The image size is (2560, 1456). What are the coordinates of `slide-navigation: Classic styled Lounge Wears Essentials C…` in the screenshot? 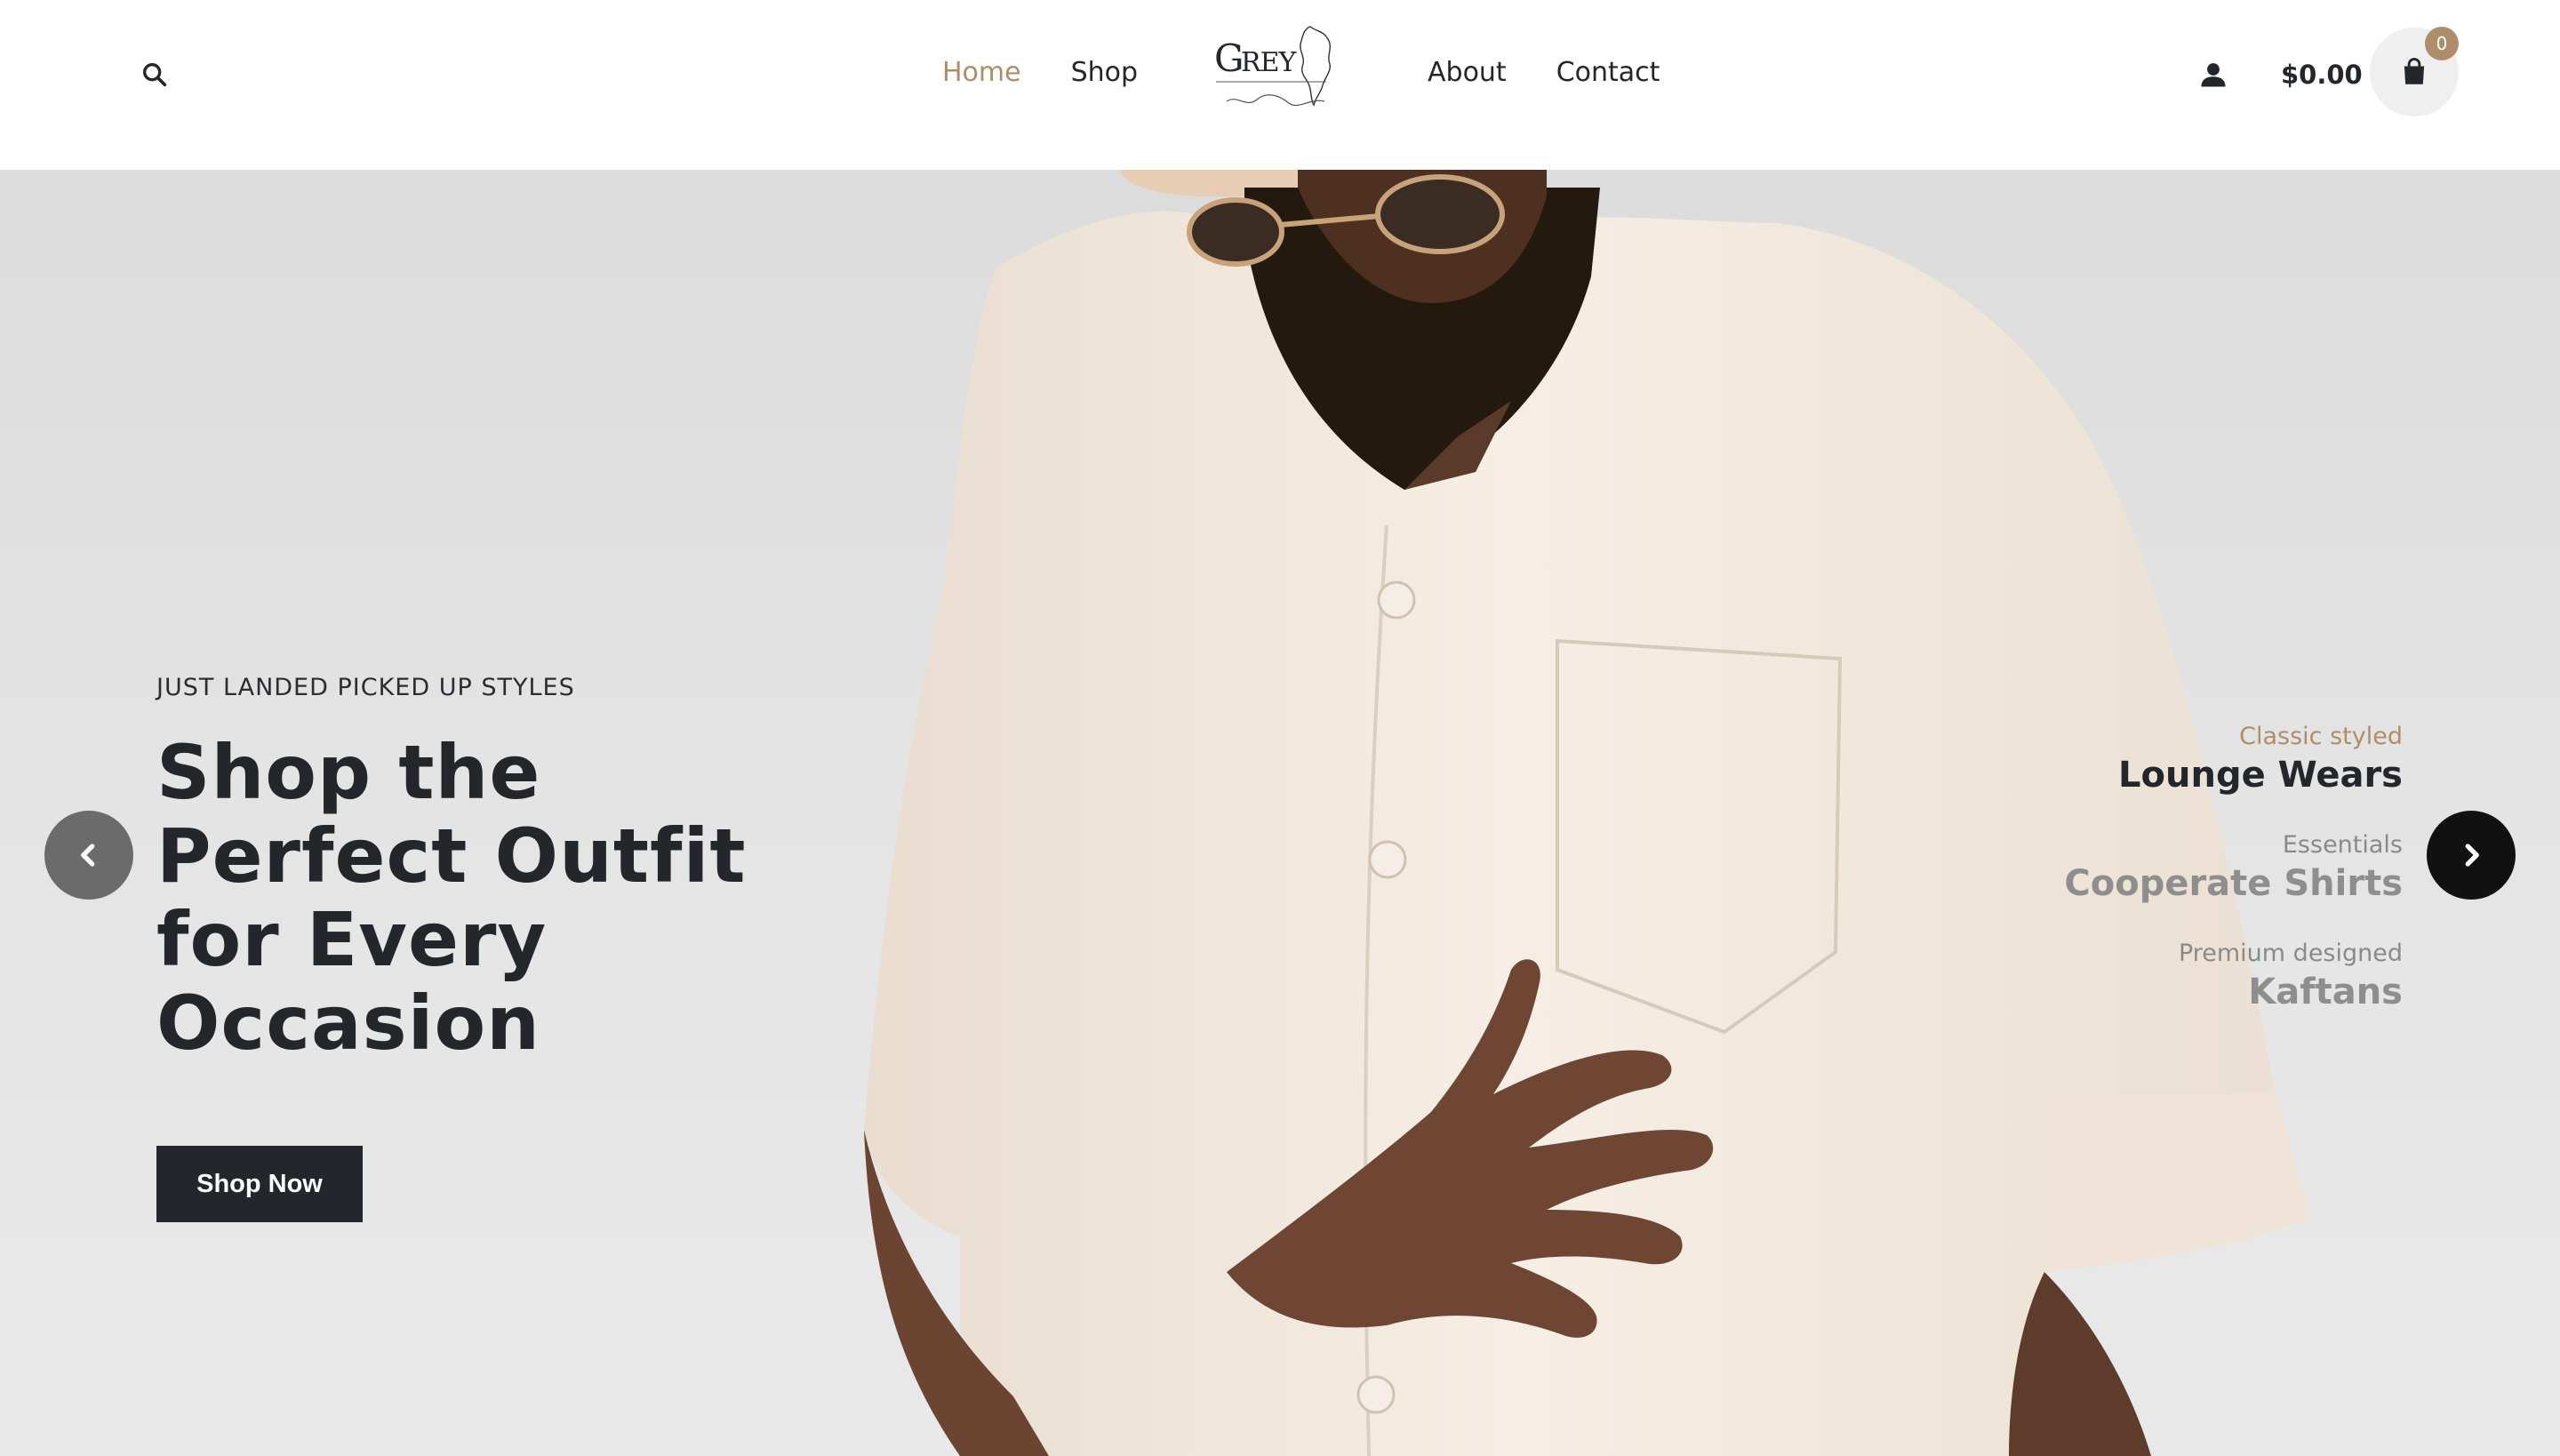 It's located at (2180, 883).